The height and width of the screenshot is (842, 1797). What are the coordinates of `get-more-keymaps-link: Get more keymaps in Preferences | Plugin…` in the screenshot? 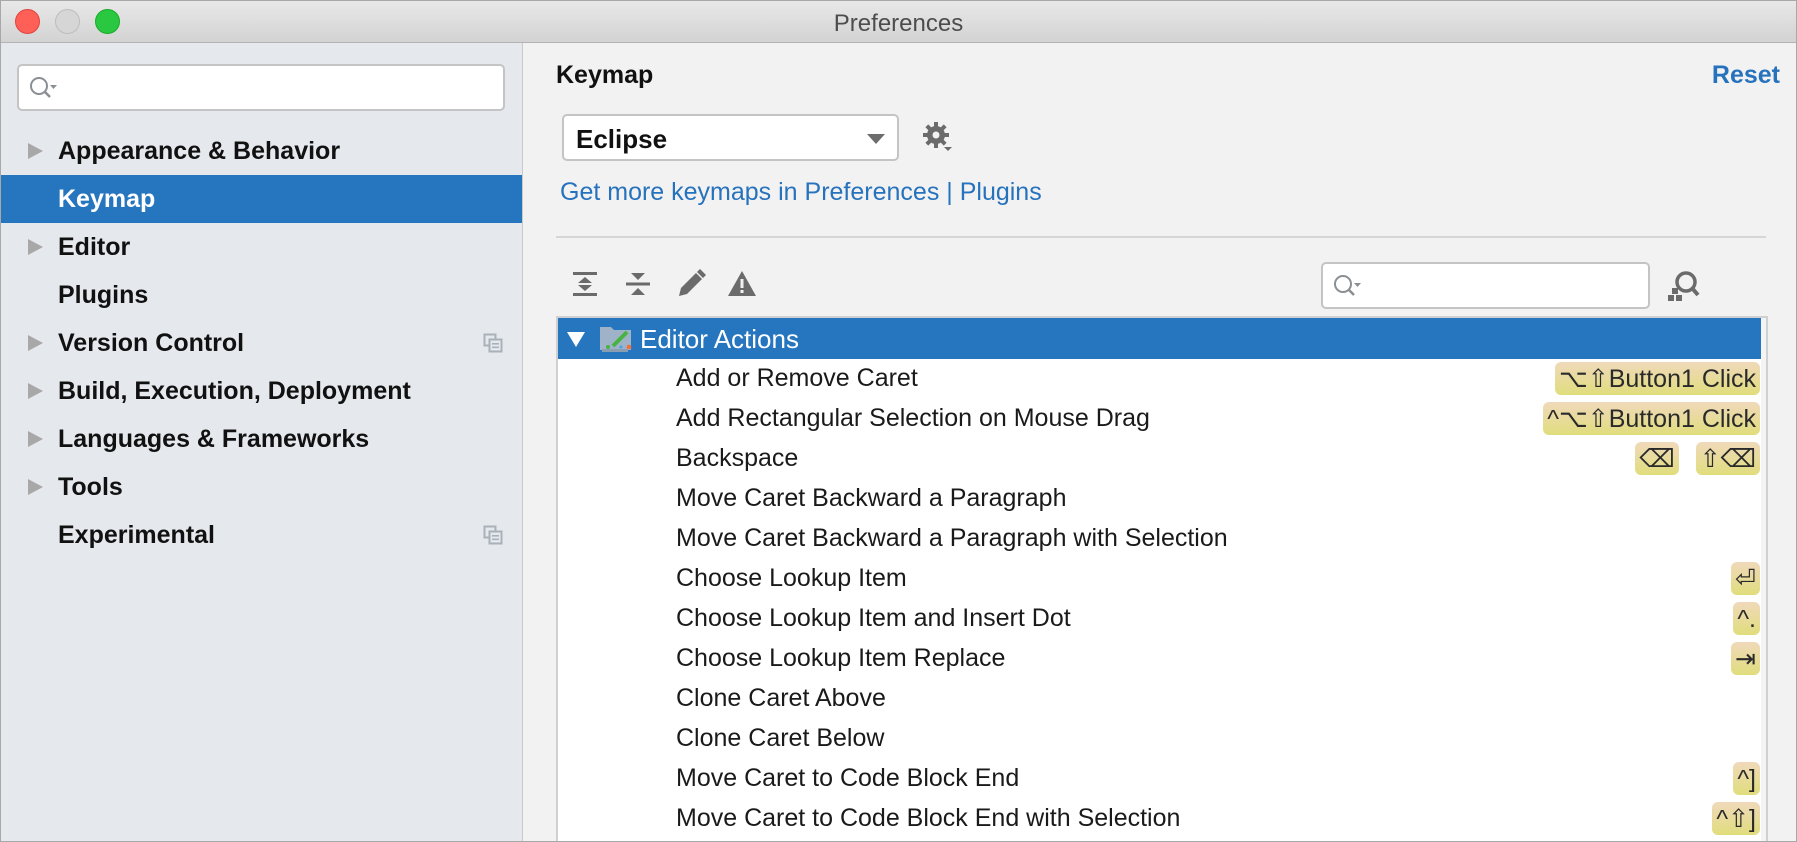 It's located at (801, 192).